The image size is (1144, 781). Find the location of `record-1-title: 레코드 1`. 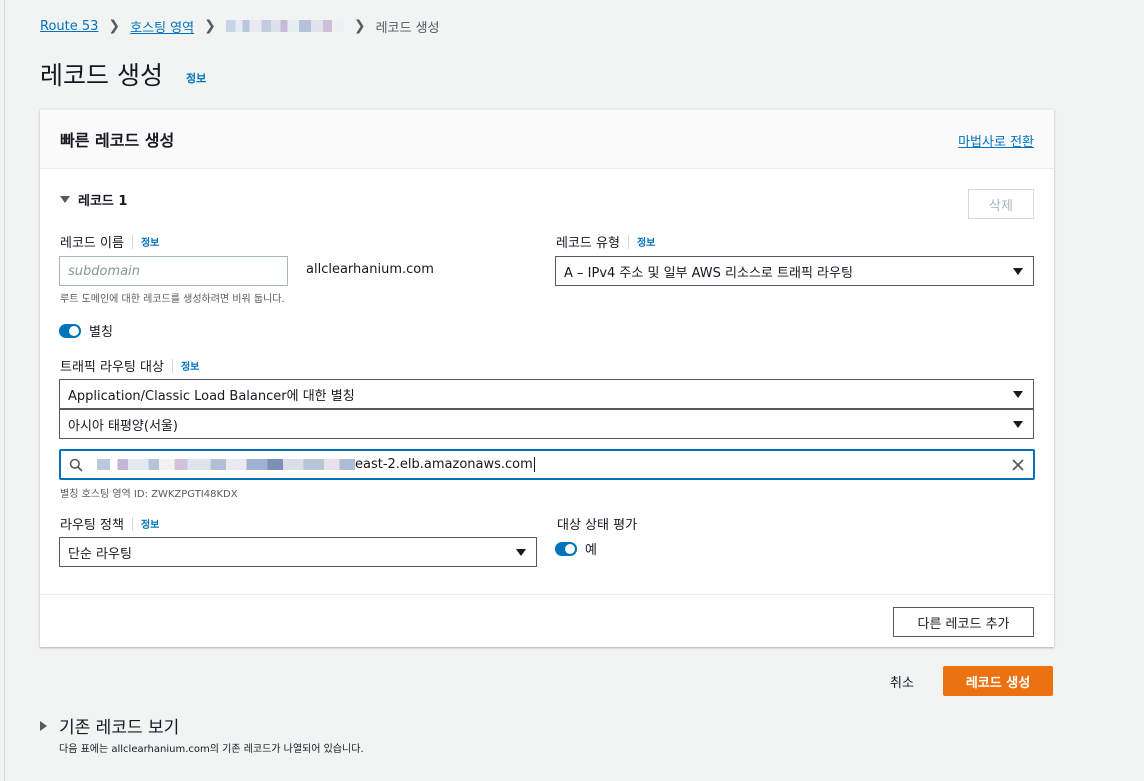

record-1-title: 레코드 1 is located at coordinates (103, 201).